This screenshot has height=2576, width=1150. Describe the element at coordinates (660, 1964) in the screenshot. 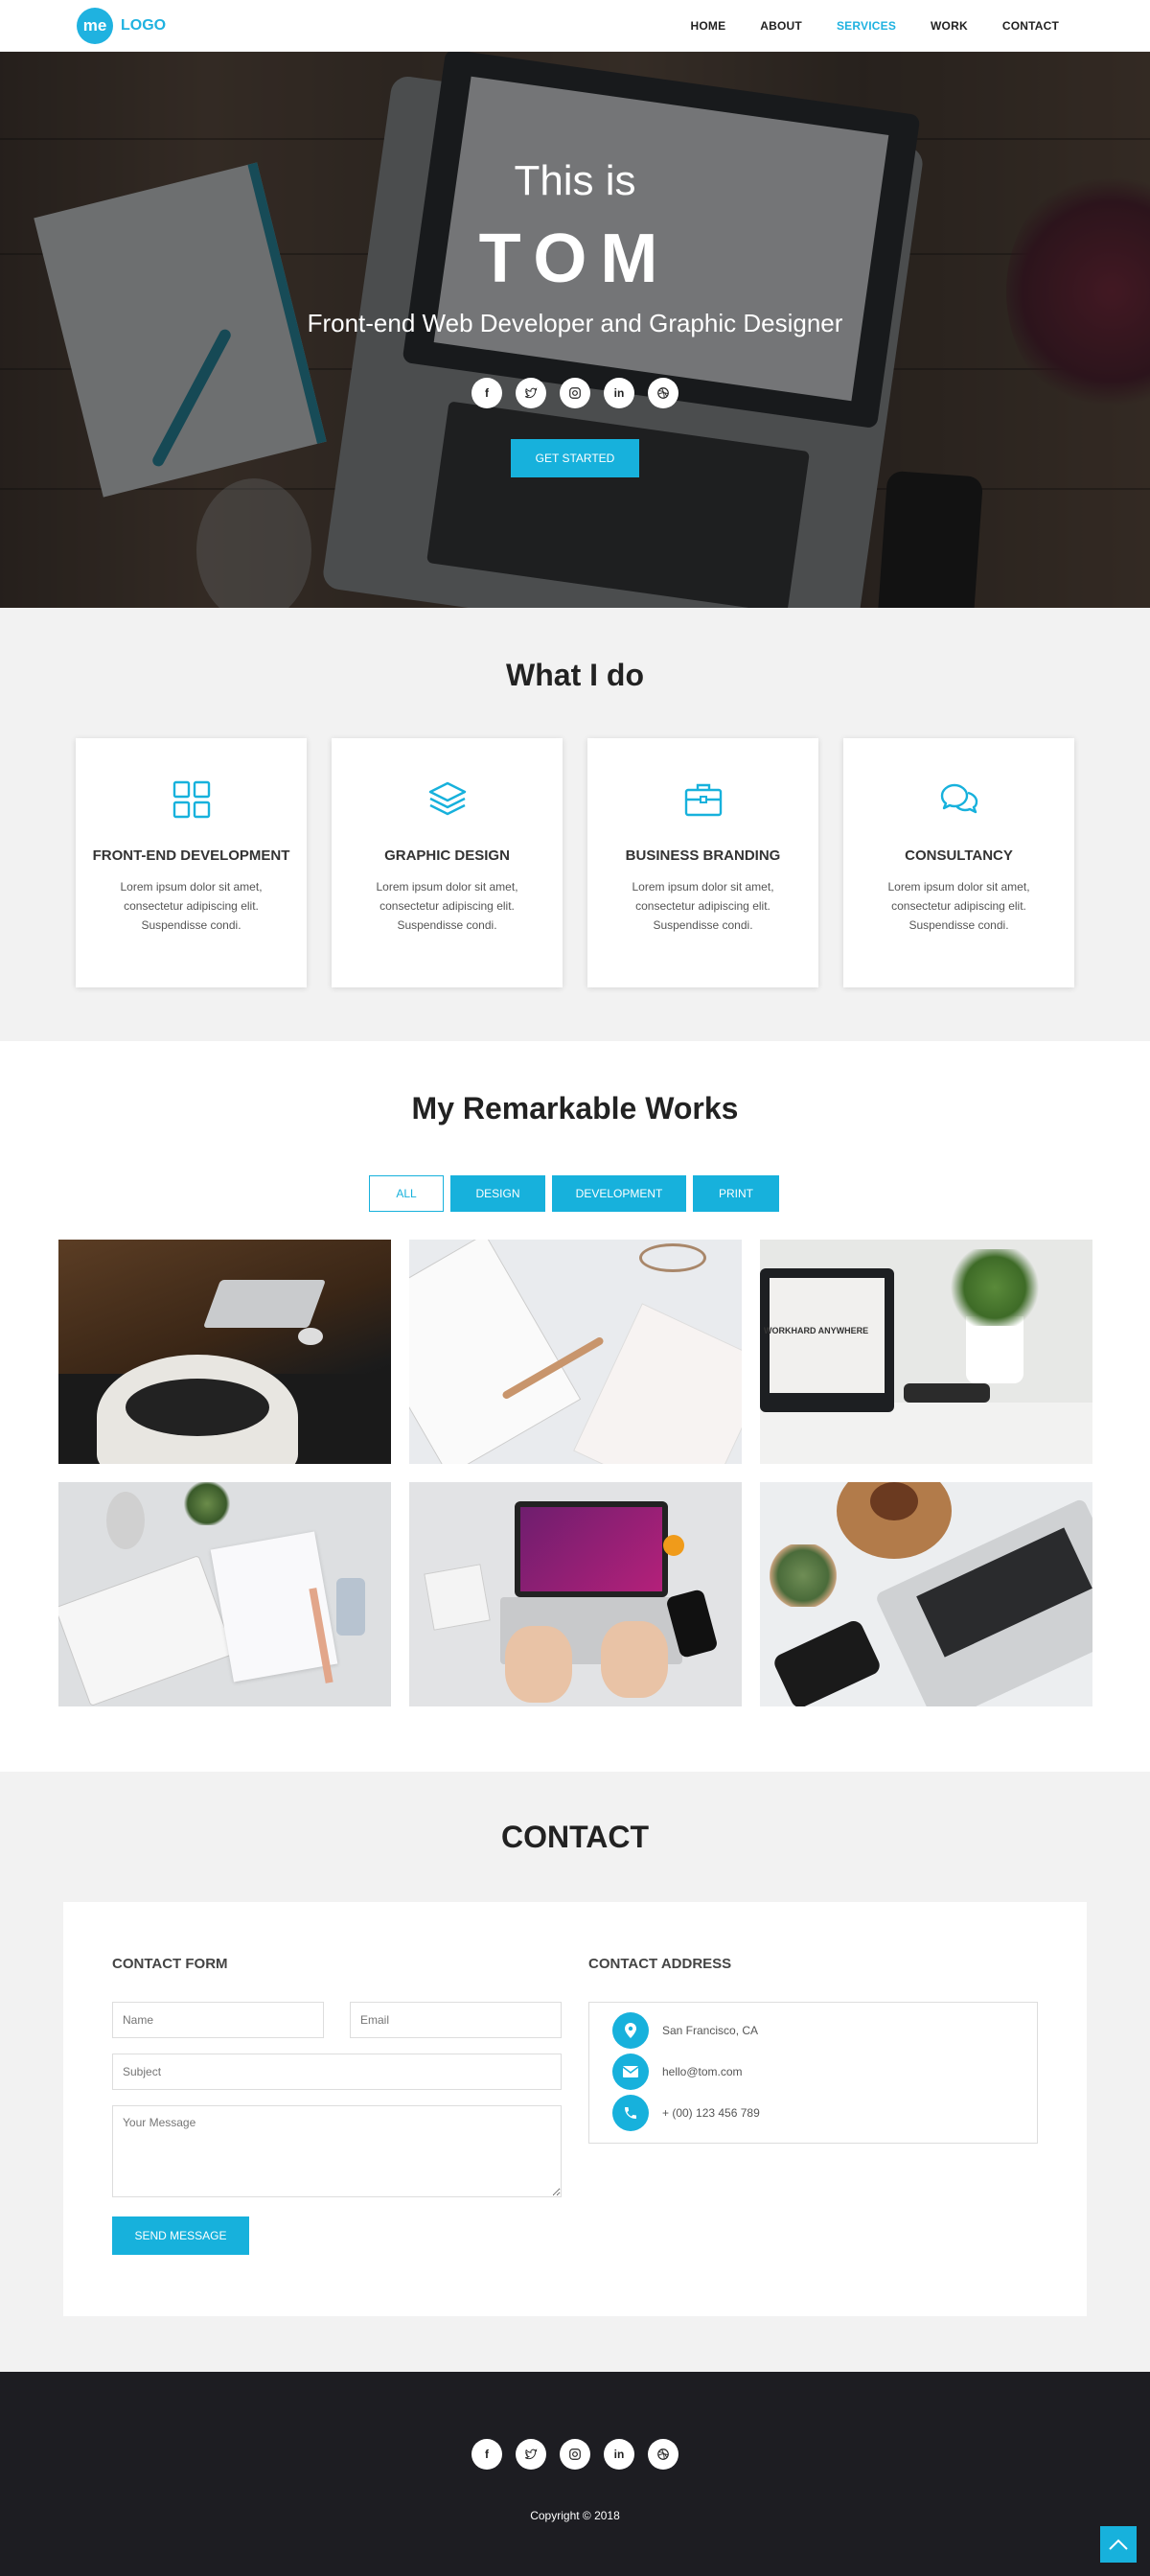

I see `contact-address-title: CONTACT ADDRESS` at that location.